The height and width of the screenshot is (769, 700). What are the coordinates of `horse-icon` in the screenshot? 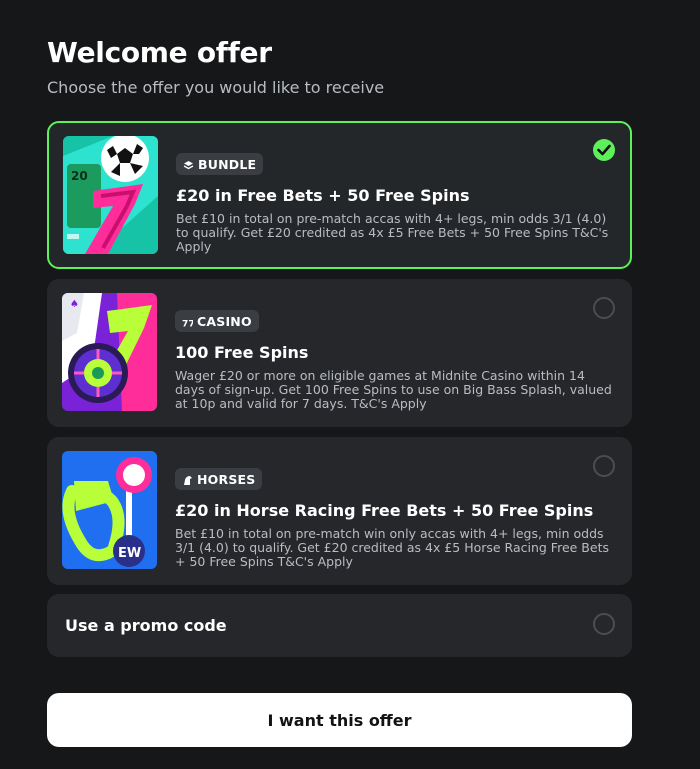 It's located at (187, 479).